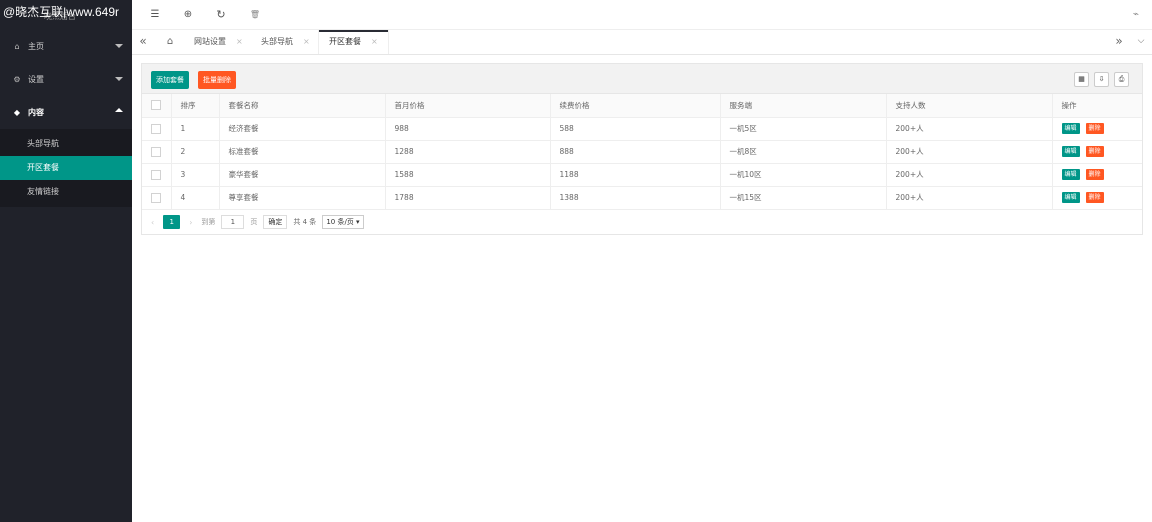  What do you see at coordinates (468, 175) in the screenshot?
I see `first-price-cell: 1588` at bounding box center [468, 175].